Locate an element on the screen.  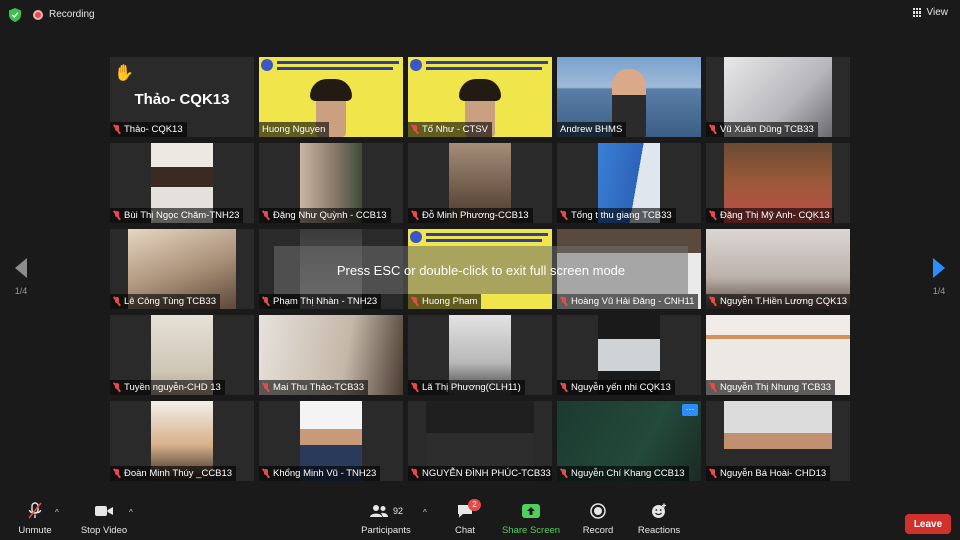
participant-name: Thảo- CQK13 is located at coordinates (153, 129).